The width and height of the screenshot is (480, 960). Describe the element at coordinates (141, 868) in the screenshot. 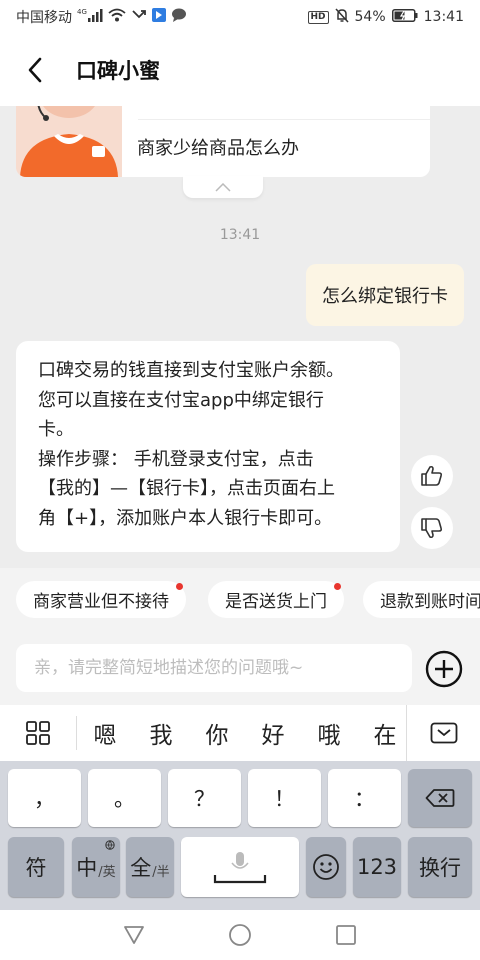

I see `width-main: 全` at that location.